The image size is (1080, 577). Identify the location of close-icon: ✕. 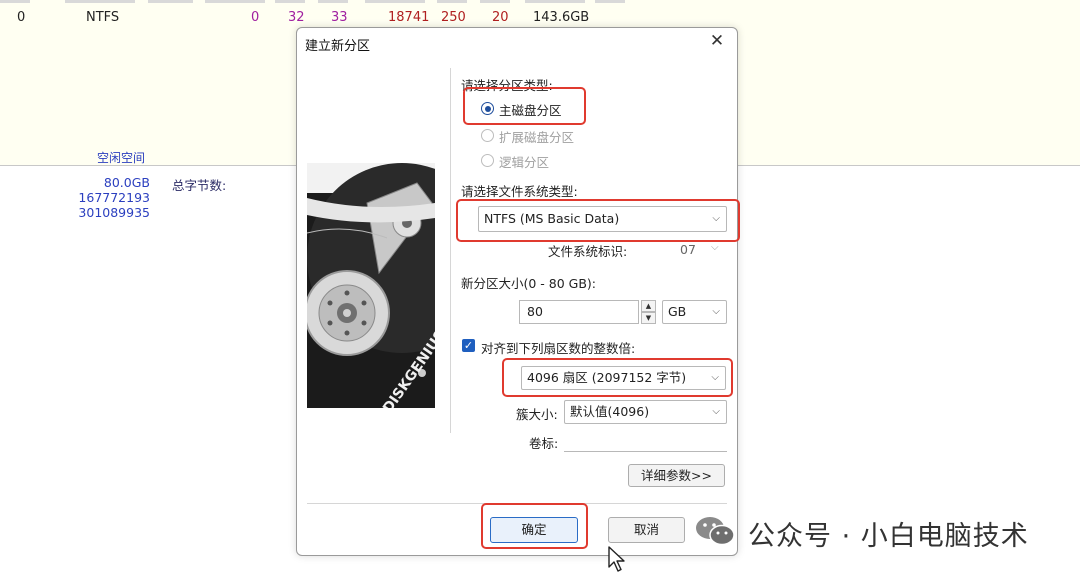
(717, 41).